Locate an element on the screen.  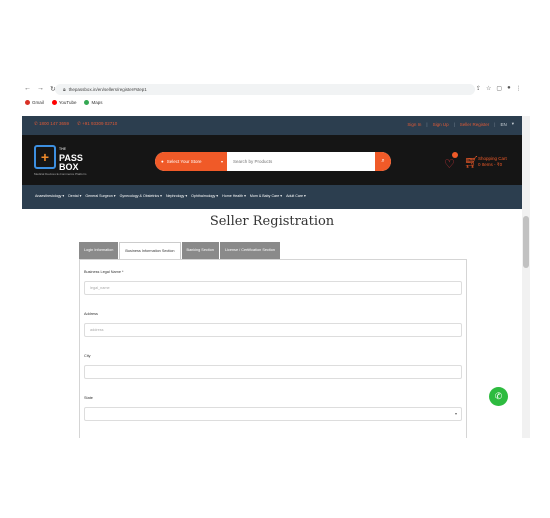
category-adult-care: Adult Care ▾ is located at coordinates (296, 196).